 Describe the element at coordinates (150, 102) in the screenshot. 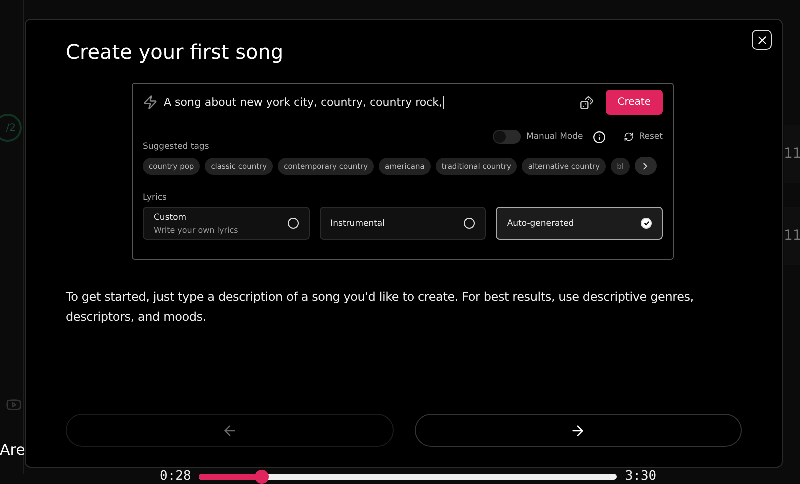

I see `lightning-icon` at that location.